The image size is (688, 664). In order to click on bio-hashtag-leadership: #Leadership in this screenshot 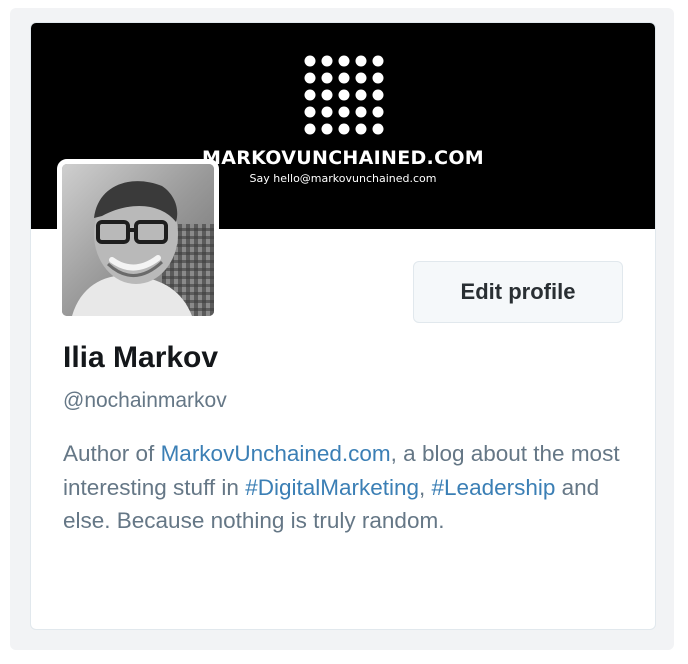, I will do `click(494, 487)`.